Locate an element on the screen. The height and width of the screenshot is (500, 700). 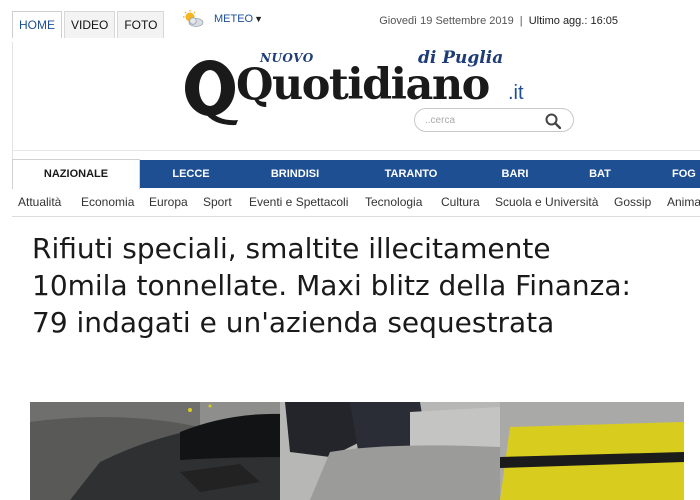
nav-item-nazionale: NAZIONALE is located at coordinates (76, 174).